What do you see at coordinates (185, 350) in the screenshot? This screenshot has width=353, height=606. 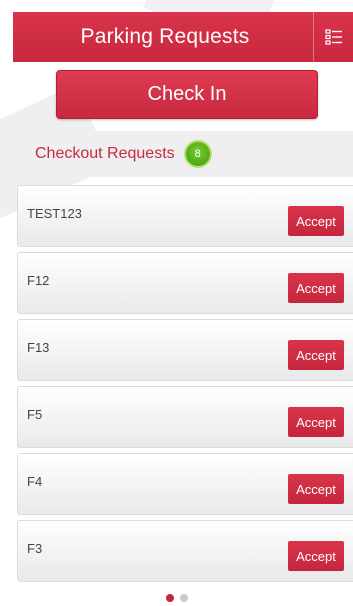 I see `list-item: F13 Accept` at bounding box center [185, 350].